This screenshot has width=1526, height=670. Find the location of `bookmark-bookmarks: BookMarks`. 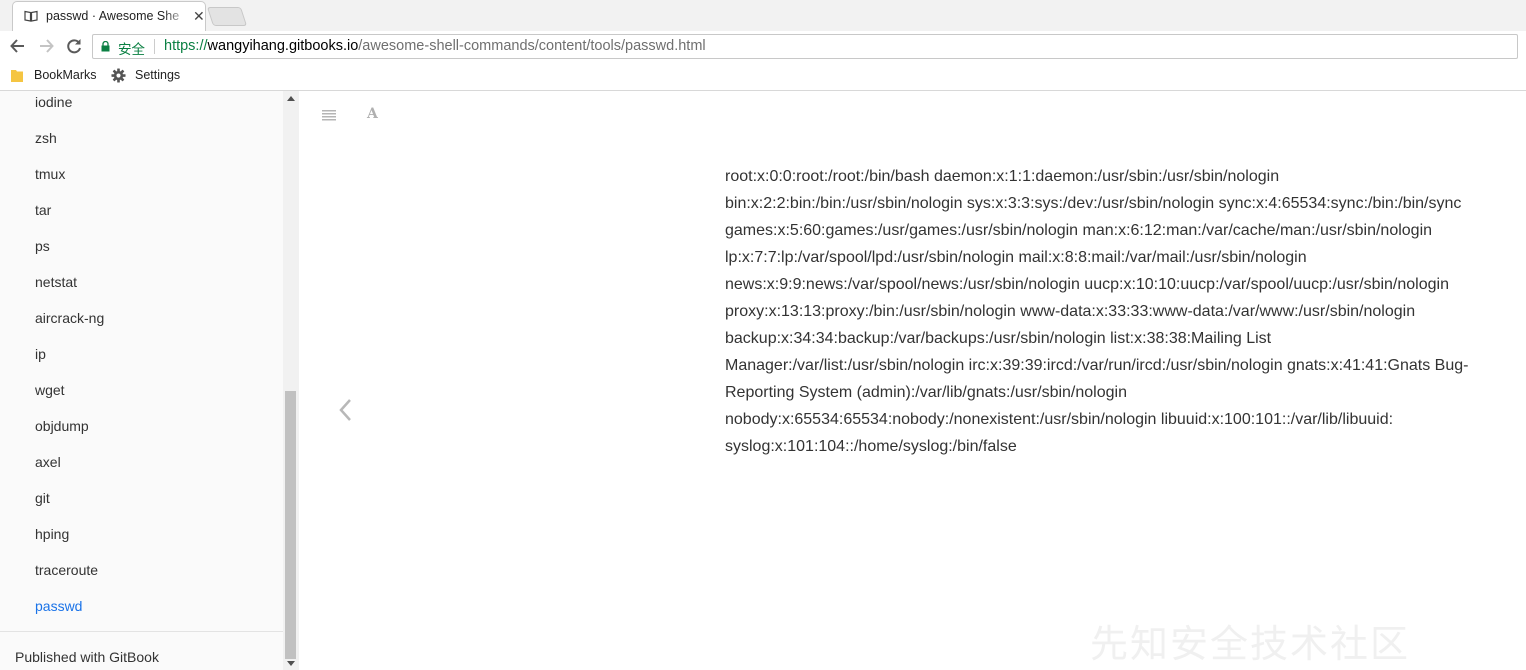

bookmark-bookmarks: BookMarks is located at coordinates (65, 75).